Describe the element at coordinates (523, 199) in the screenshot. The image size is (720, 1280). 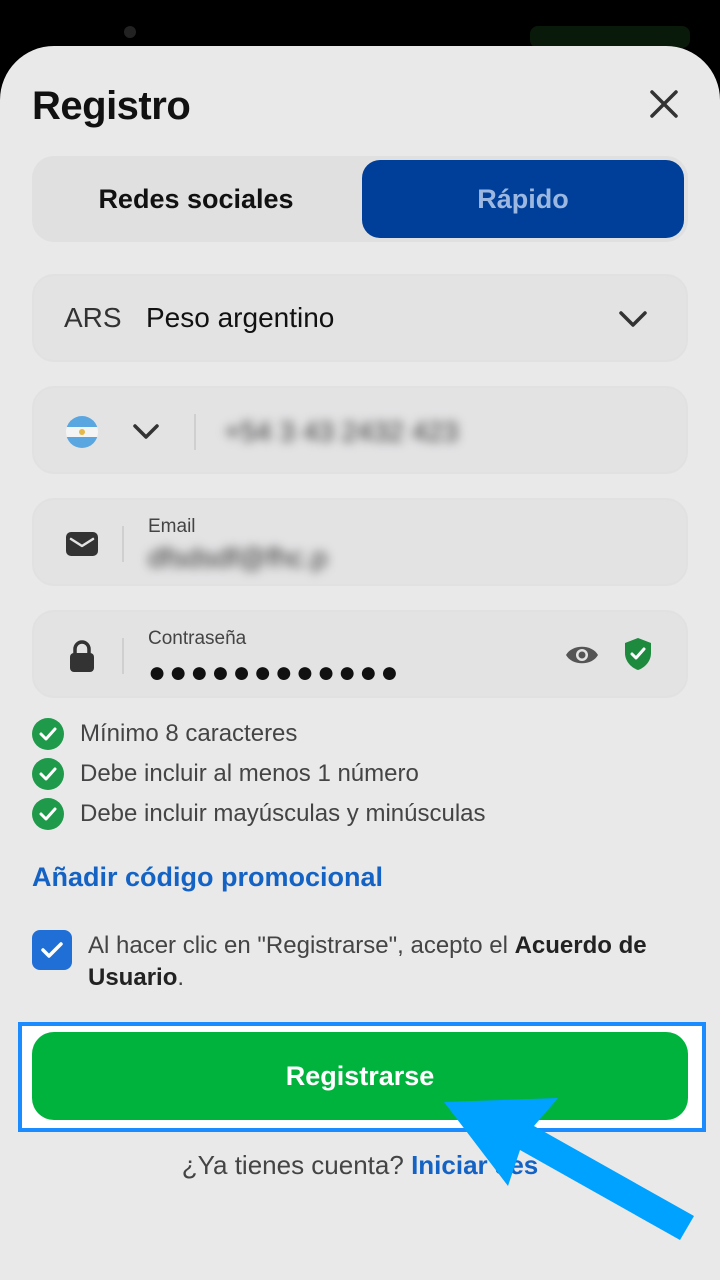
I see `tab-quick: Rápido` at that location.